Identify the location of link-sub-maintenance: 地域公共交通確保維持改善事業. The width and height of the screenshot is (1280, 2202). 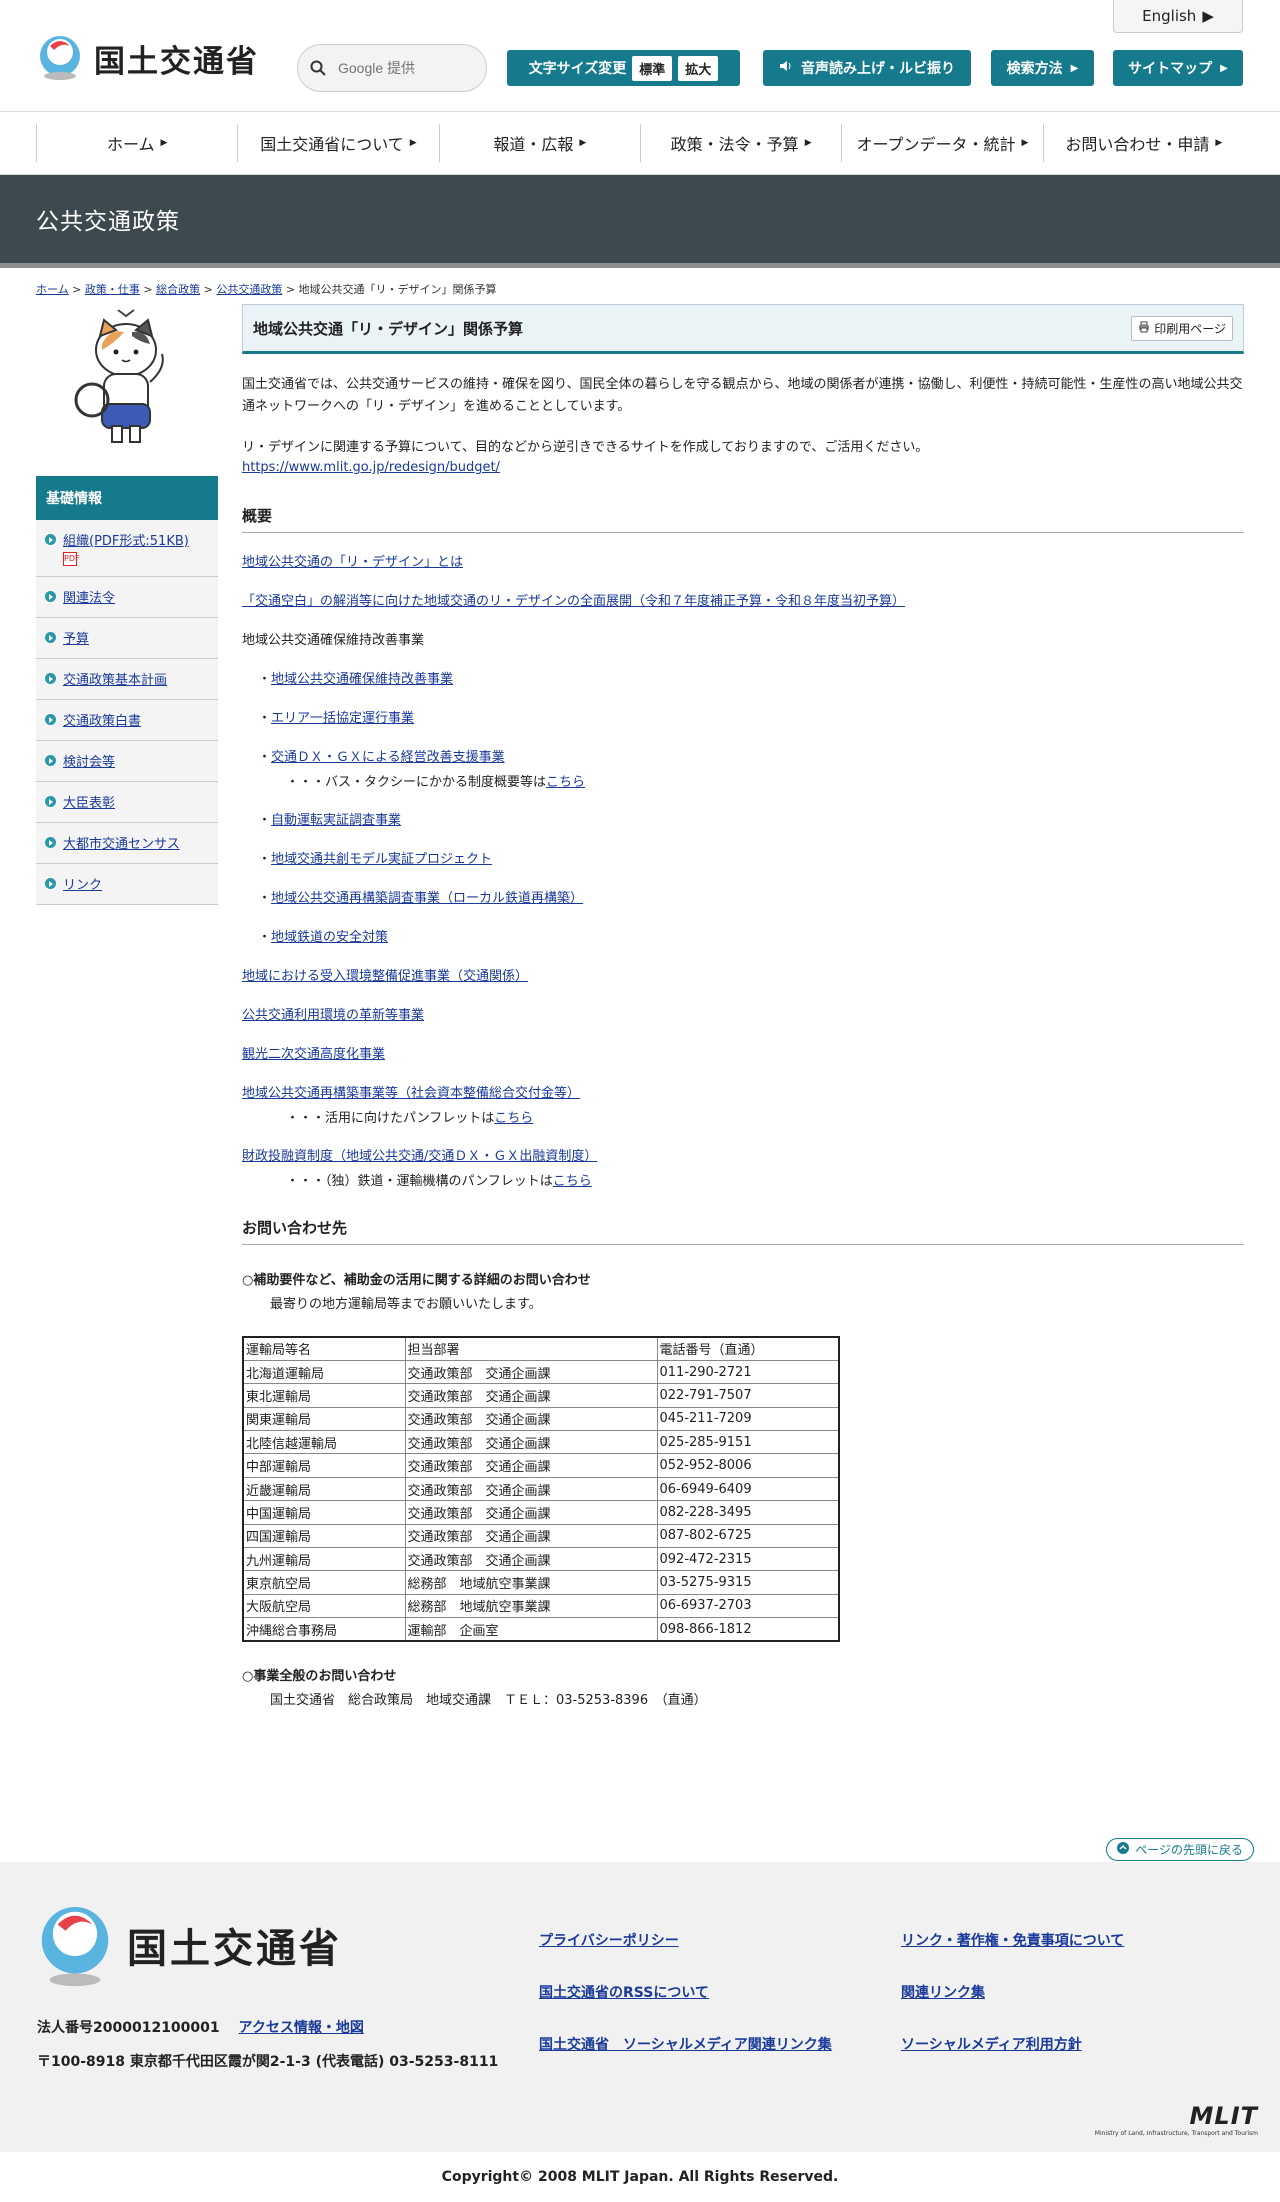
(362, 679).